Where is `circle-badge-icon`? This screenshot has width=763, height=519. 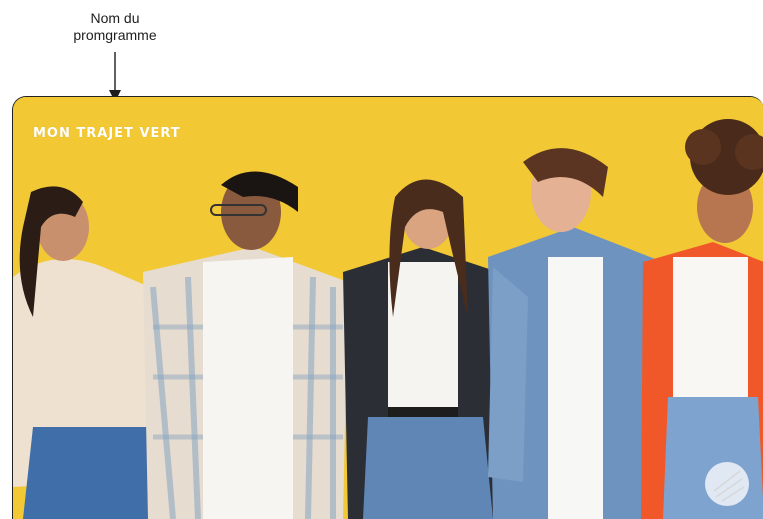 circle-badge-icon is located at coordinates (727, 484).